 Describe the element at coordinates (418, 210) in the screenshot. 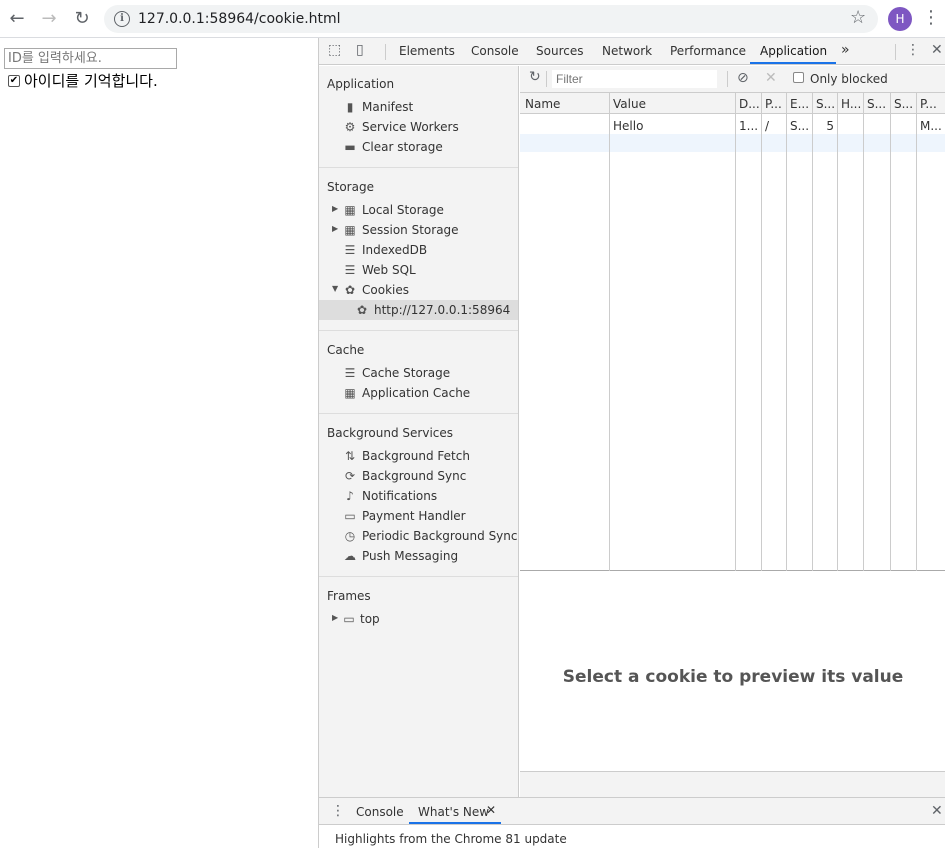

I see `sidebar-item-local-storage: ▶ ▦ Local Storage` at that location.